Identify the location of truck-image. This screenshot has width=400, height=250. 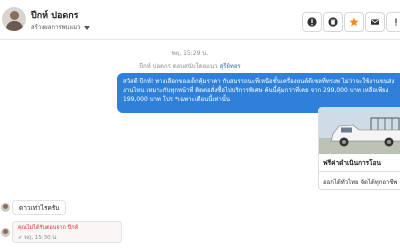
(359, 131).